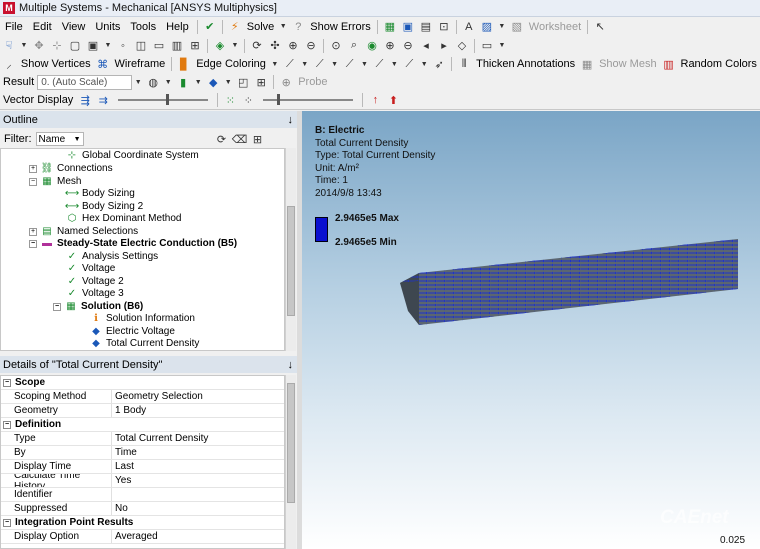  What do you see at coordinates (100, 193) in the screenshot?
I see `tree-node: ⟷ Body Sizing` at bounding box center [100, 193].